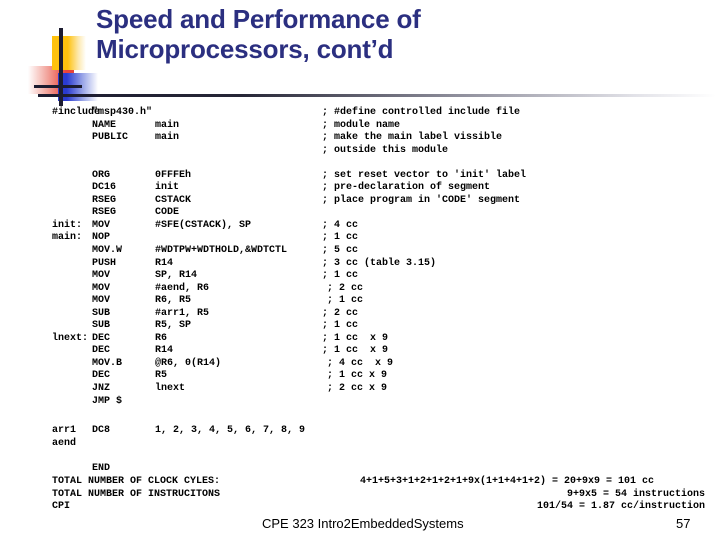 The image size is (720, 540). I want to click on data-directive: END, so click(101, 468).